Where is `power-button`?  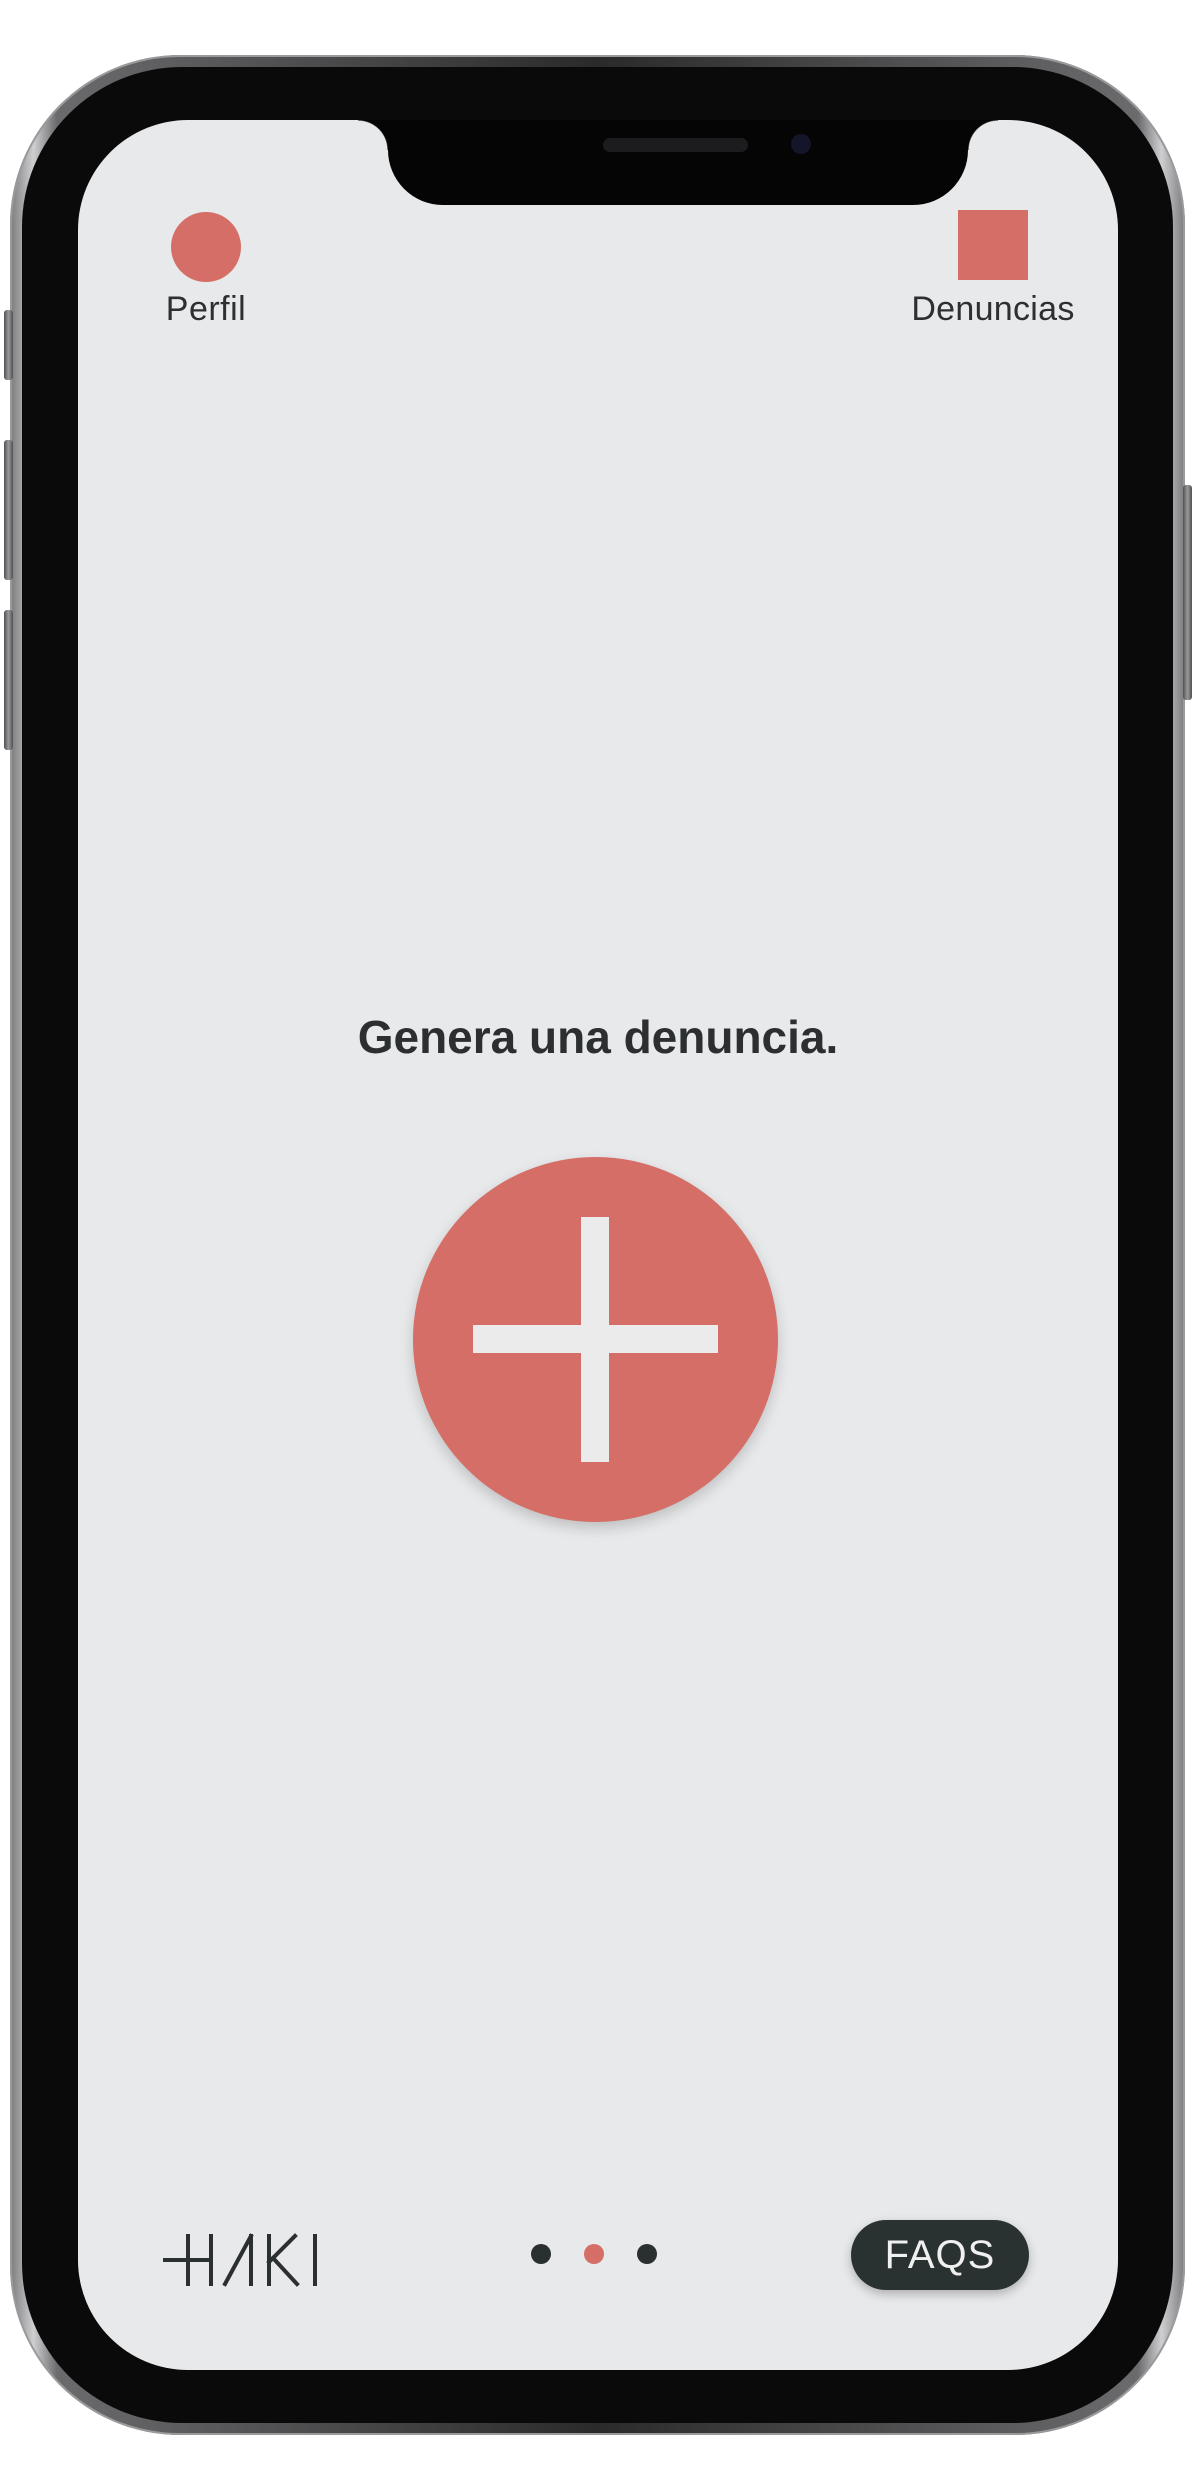
power-button is located at coordinates (1187, 592).